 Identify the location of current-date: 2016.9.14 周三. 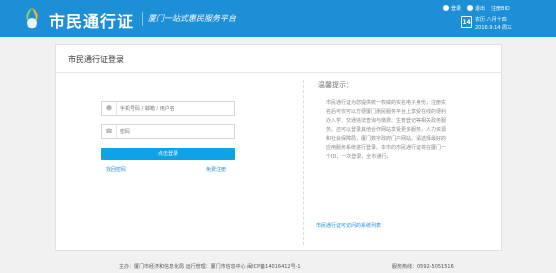
(494, 28).